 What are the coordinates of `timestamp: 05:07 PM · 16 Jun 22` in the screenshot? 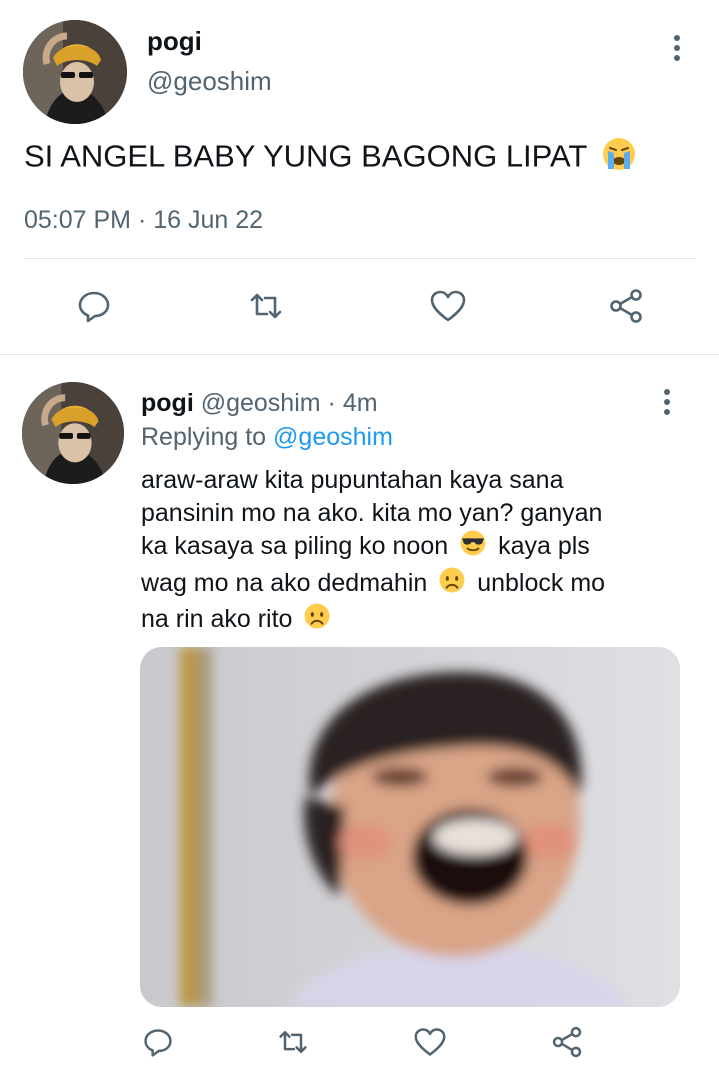 It's located at (143, 220).